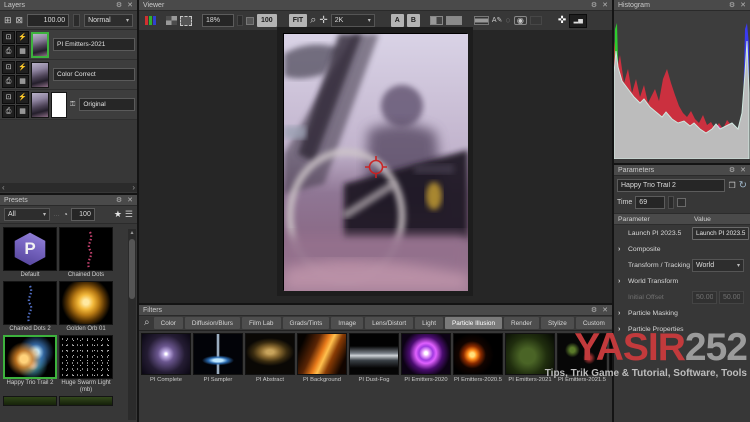 This screenshot has width=750, height=422. I want to click on tab-image: Image, so click(347, 323).